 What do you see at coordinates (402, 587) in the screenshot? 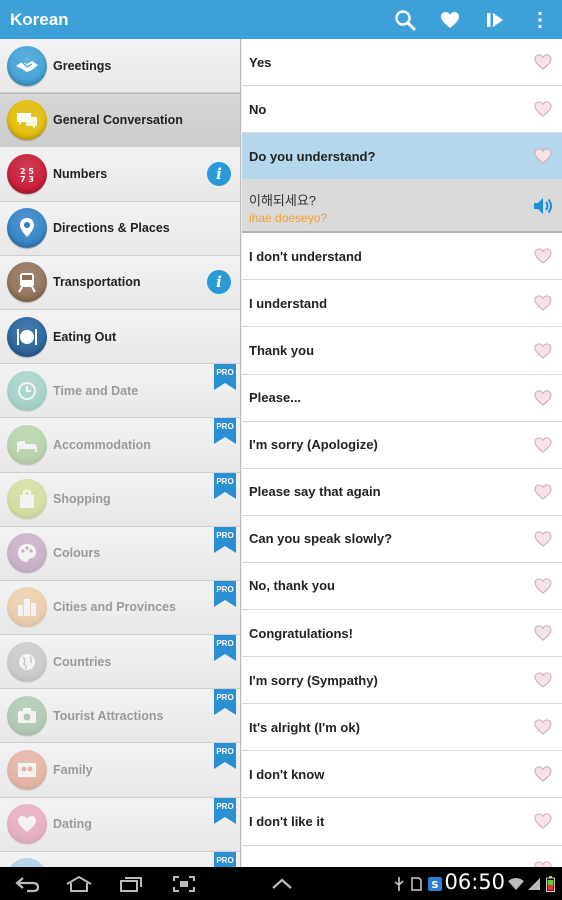
I see `phrase-row: No, thank you` at bounding box center [402, 587].